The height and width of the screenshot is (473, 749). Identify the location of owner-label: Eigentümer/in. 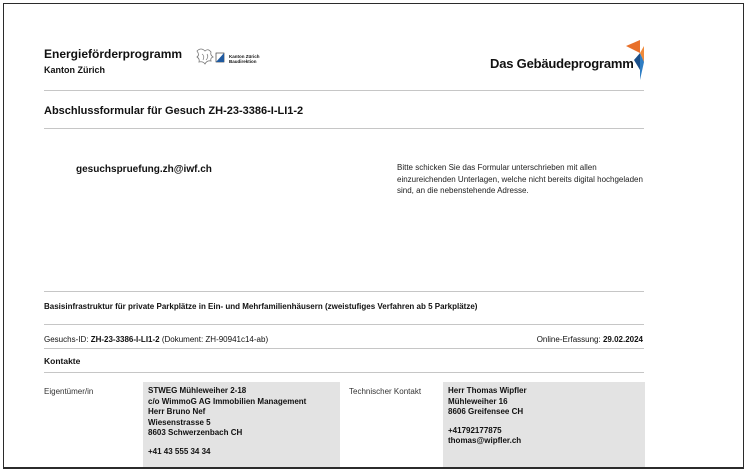
(69, 391).